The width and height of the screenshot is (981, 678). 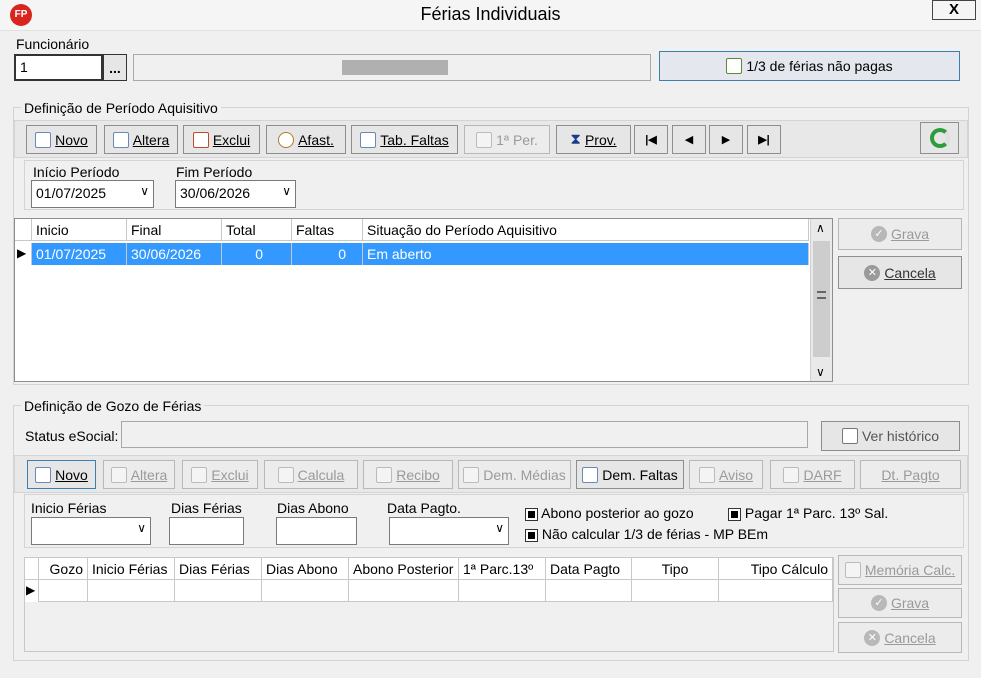 What do you see at coordinates (316, 531) in the screenshot?
I see `dias-abono-input` at bounding box center [316, 531].